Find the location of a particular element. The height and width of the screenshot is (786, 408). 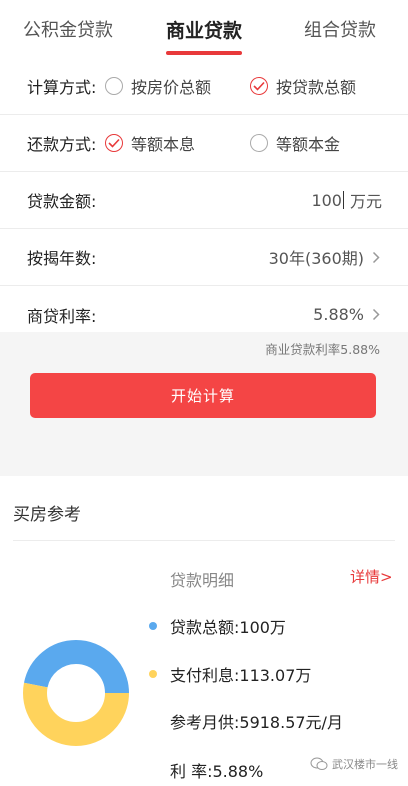

divider is located at coordinates (204, 540).